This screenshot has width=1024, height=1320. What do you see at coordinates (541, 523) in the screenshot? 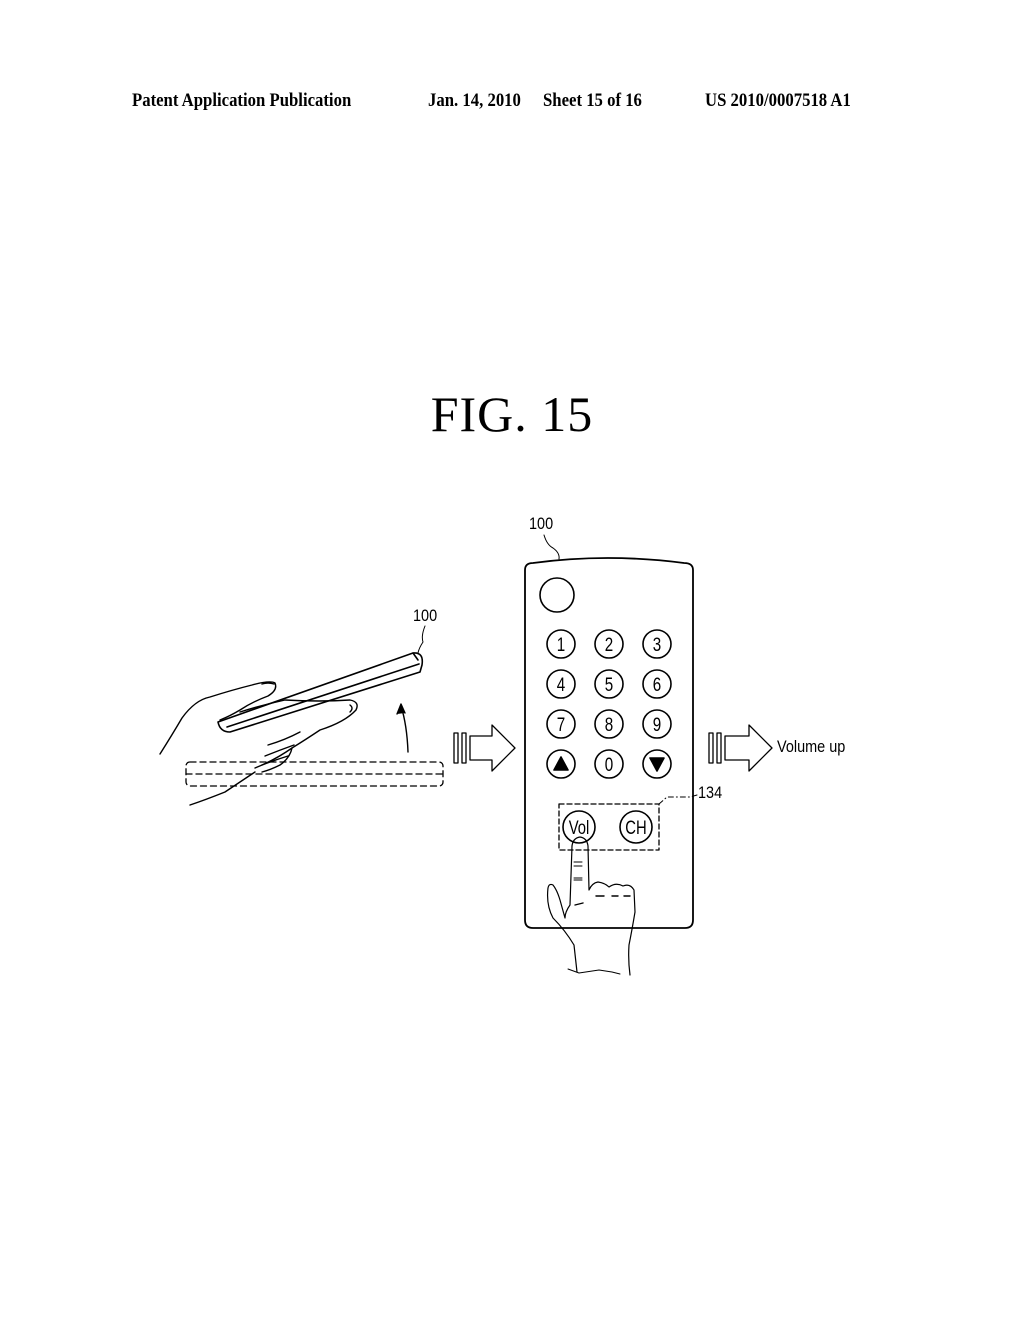
I see `remote-ref-label: 100` at bounding box center [541, 523].